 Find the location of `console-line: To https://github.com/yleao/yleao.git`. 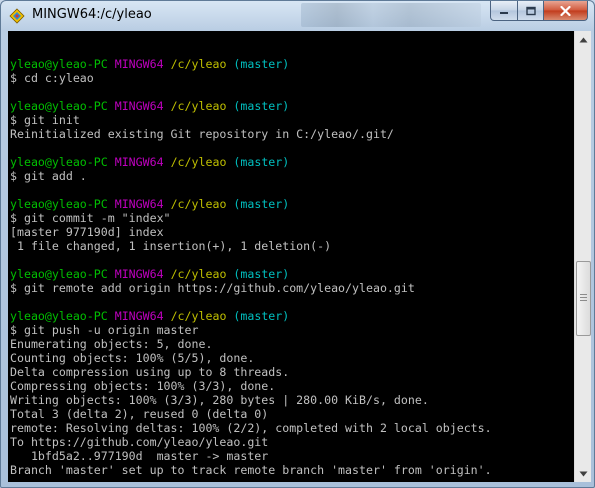

console-line: To https://github.com/yleao/yleao.git is located at coordinates (251, 442).